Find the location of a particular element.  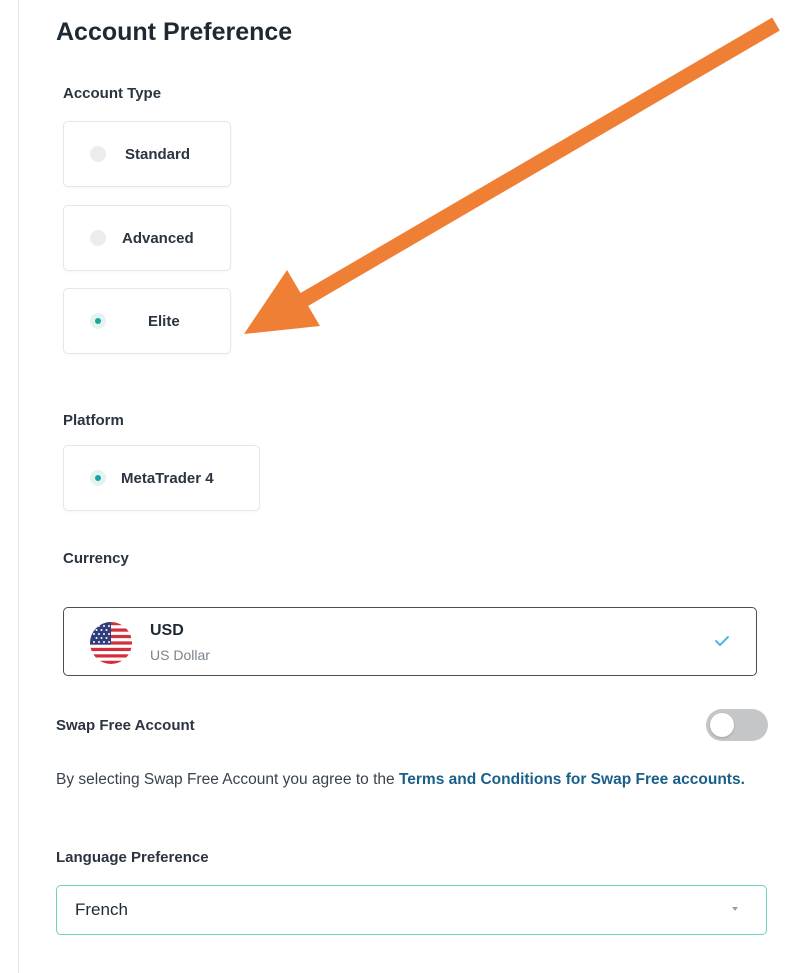

language-value: French is located at coordinates (101, 909).